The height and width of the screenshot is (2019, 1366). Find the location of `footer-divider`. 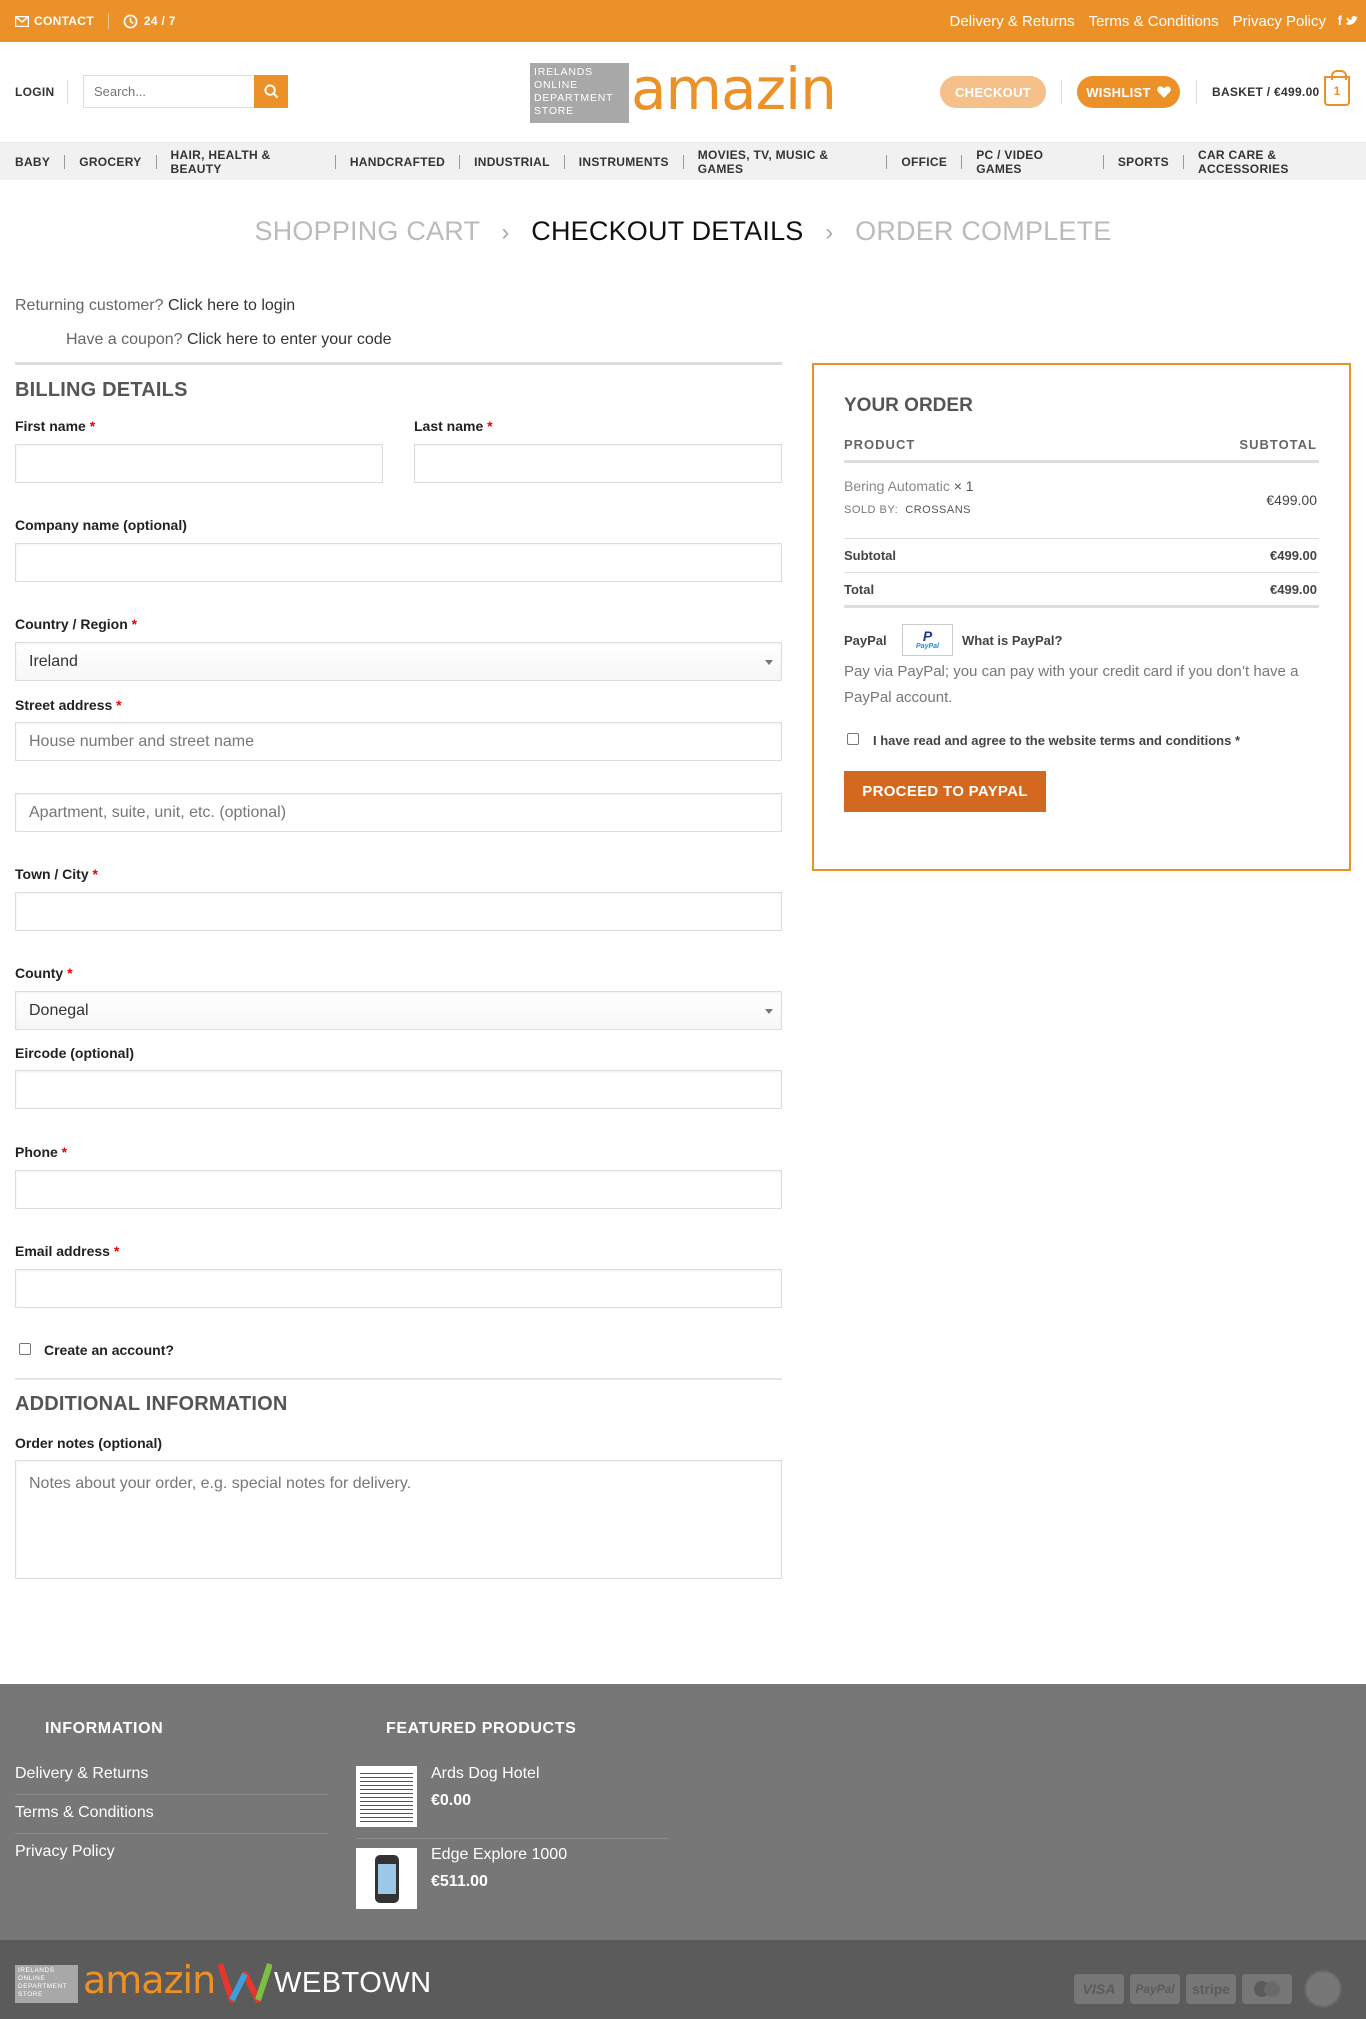

footer-divider is located at coordinates (512, 1838).